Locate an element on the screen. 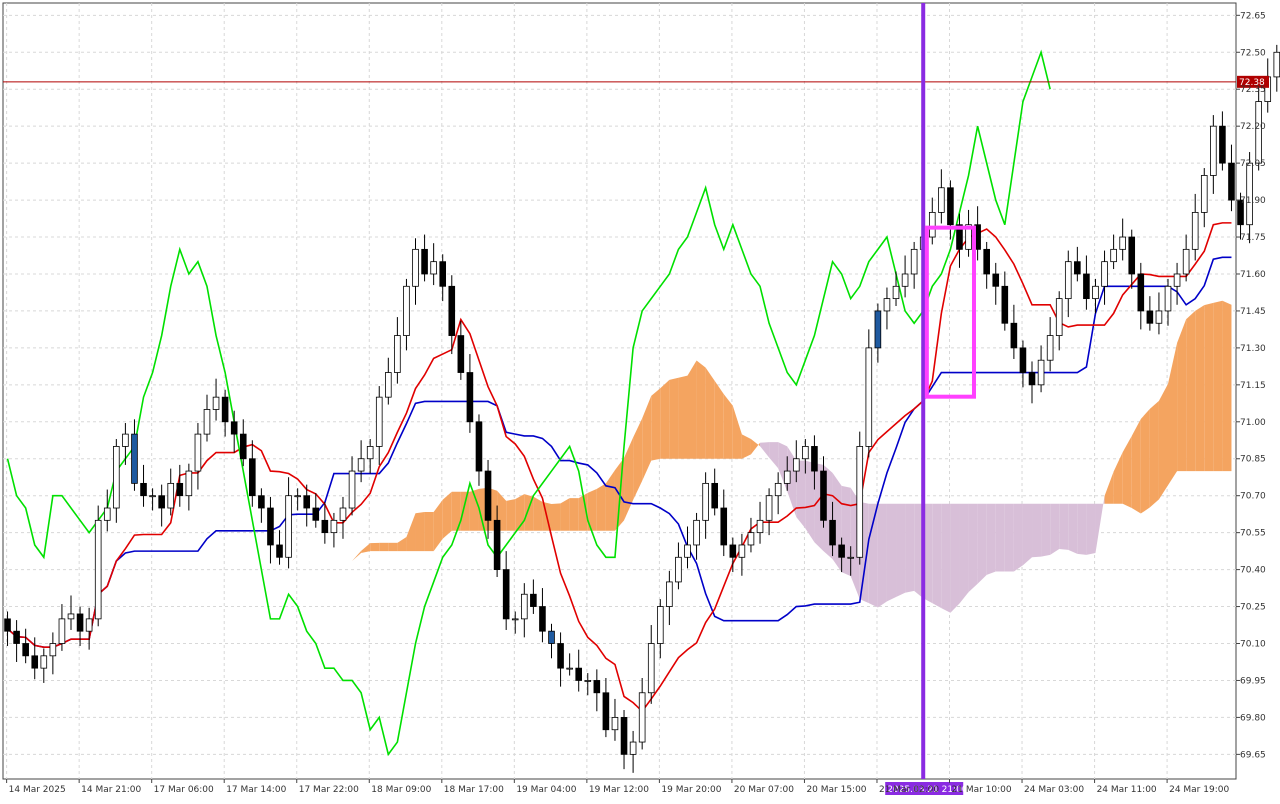 The height and width of the screenshot is (804, 1280). price-tick-label: 70.85 is located at coordinates (1253, 460).